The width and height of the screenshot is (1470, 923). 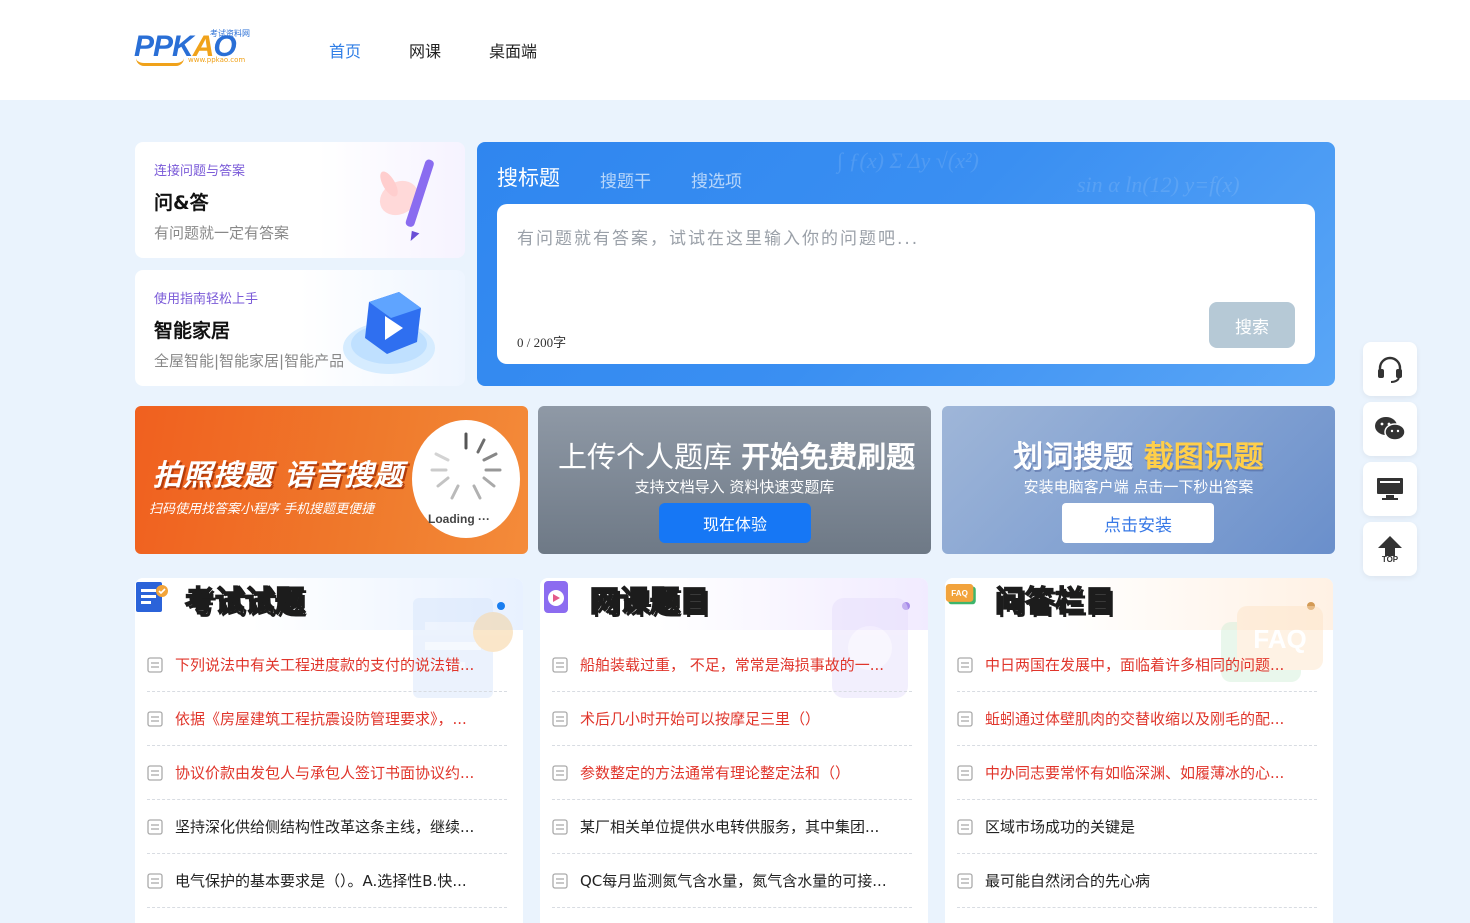 I want to click on promo-qa-card: 连接问题与答案 问&答 有问题就一定有答案, so click(x=300, y=200).